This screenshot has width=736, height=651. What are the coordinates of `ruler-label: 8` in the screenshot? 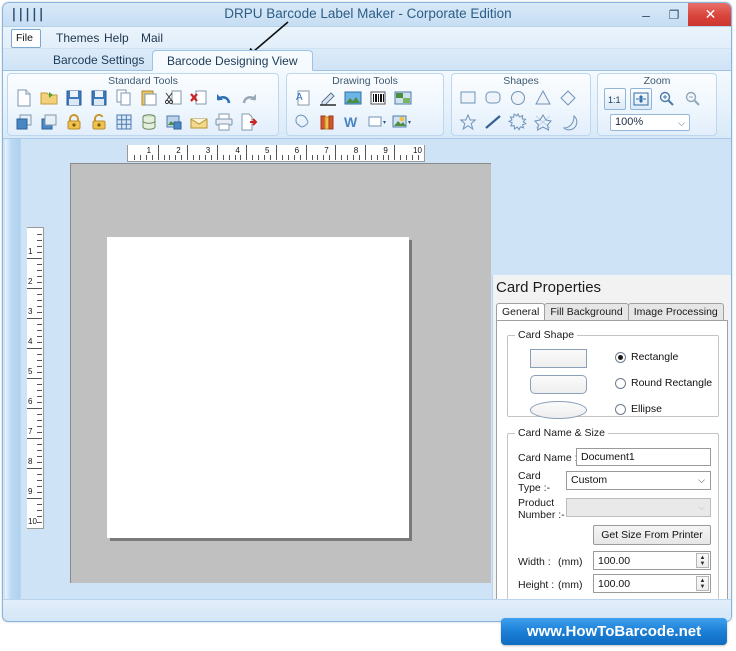 It's located at (356, 150).